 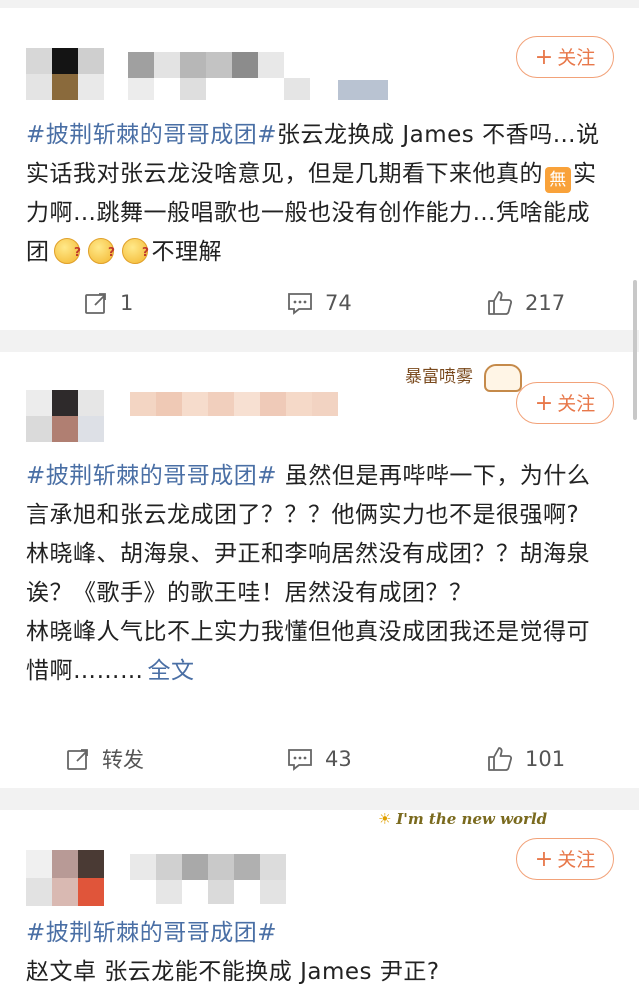 I want to click on comment-button: 43, so click(x=319, y=759).